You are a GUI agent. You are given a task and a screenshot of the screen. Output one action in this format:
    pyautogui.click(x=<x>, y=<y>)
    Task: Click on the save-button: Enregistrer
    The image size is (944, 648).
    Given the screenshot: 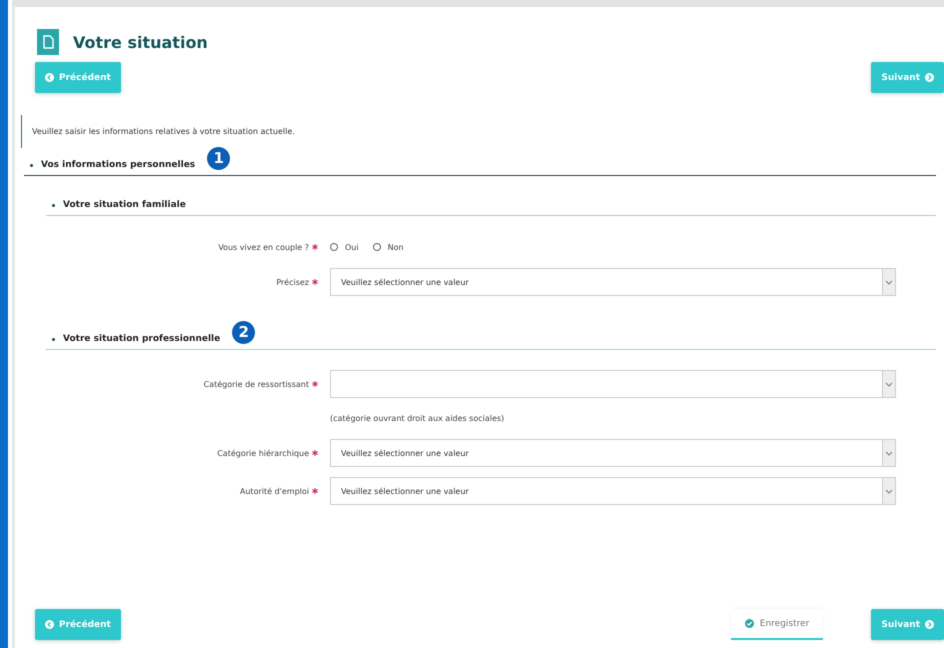 What is the action you would take?
    pyautogui.click(x=777, y=624)
    